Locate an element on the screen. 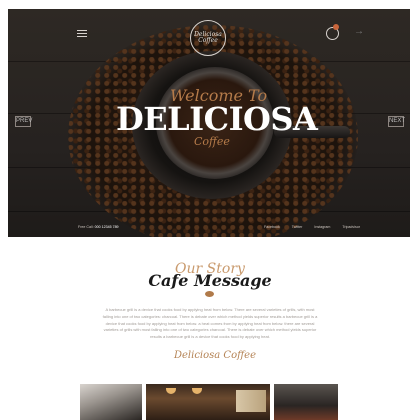 The image size is (420, 420). social-link-twitter: Twitter is located at coordinates (297, 227).